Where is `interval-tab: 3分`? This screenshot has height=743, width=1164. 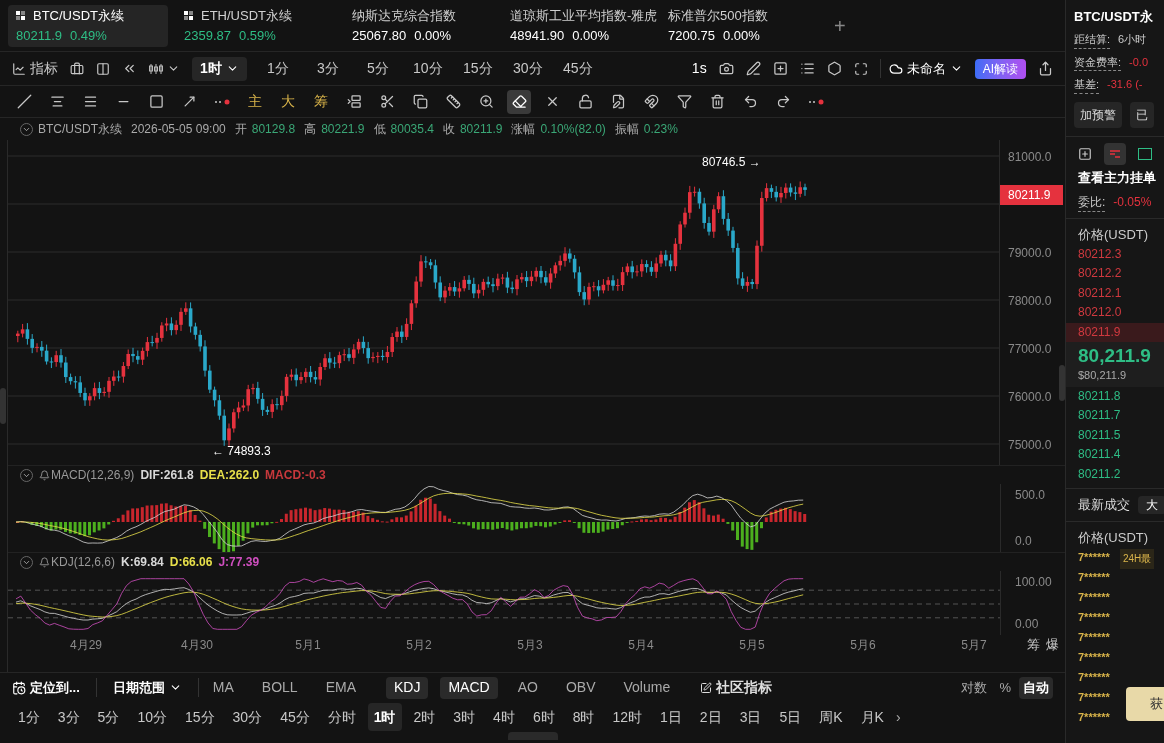
interval-tab: 3分 is located at coordinates (68, 717).